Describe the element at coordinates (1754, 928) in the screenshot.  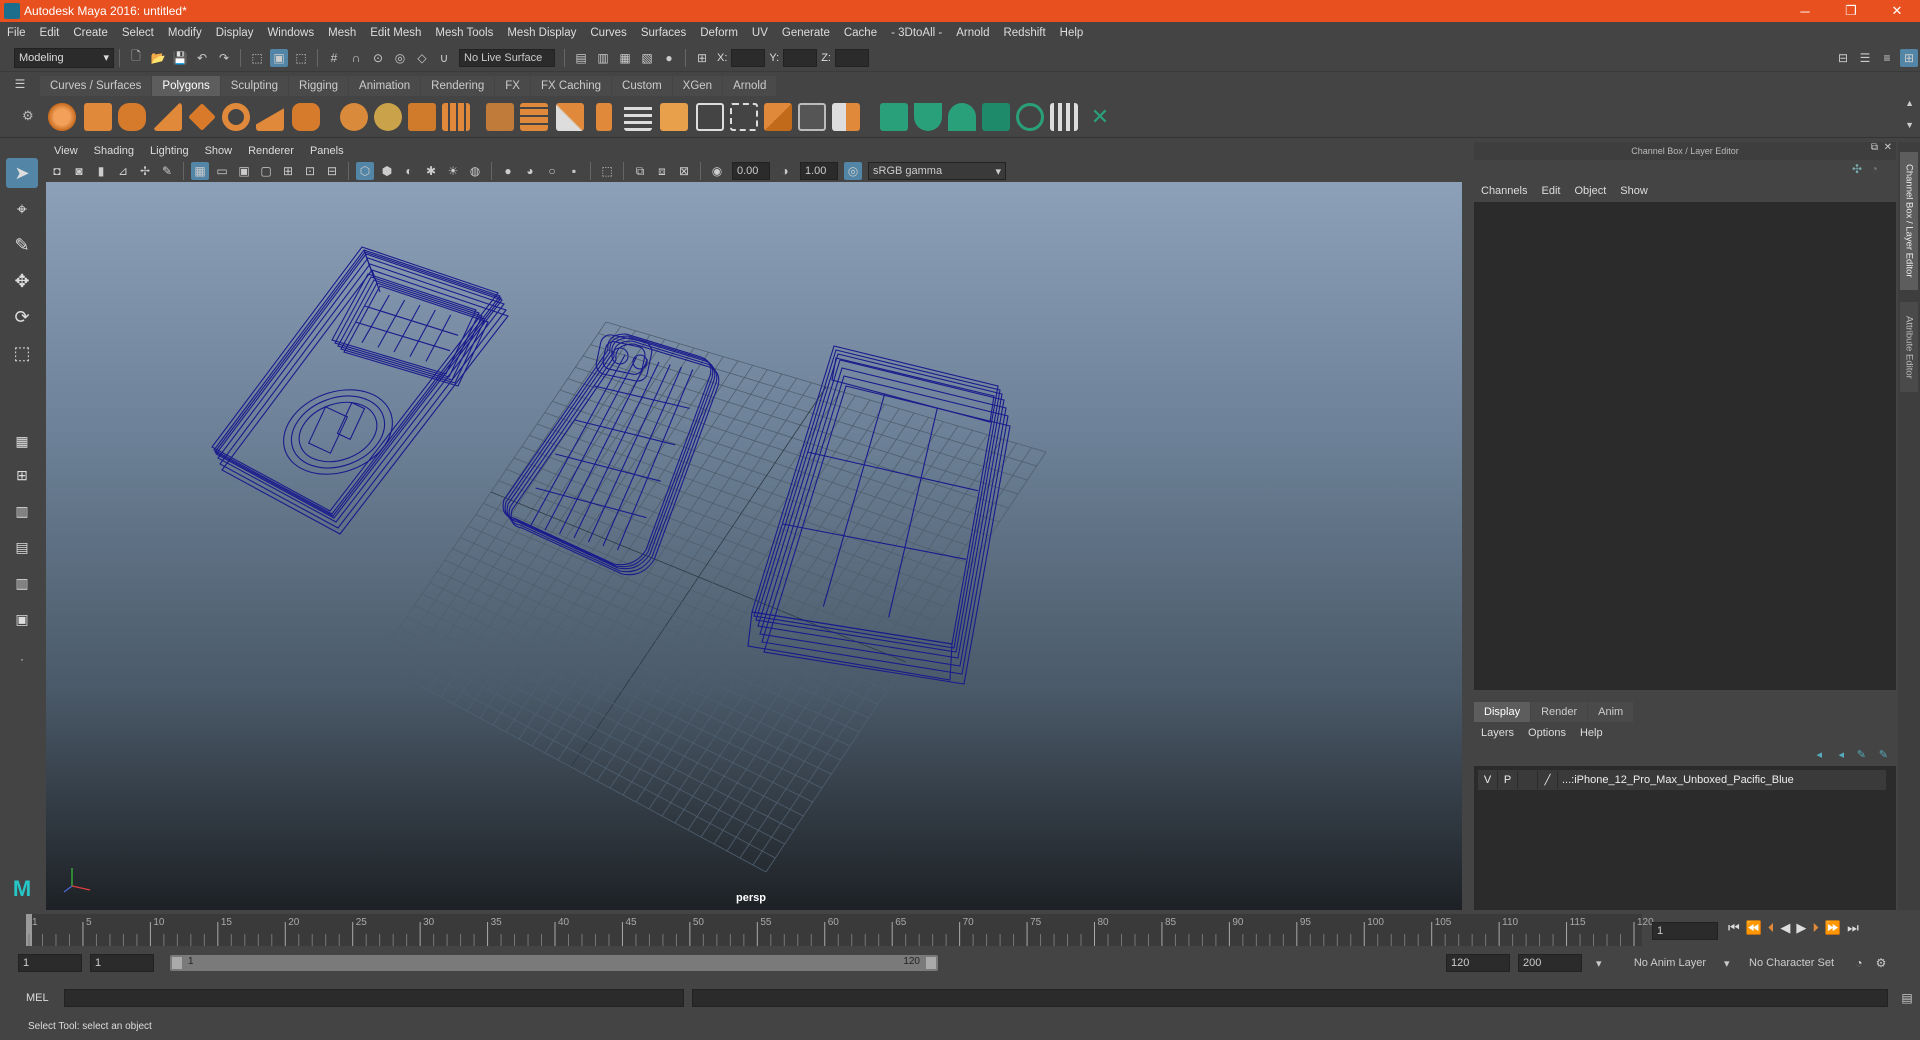
I see `step-back-icon: ⏪` at that location.